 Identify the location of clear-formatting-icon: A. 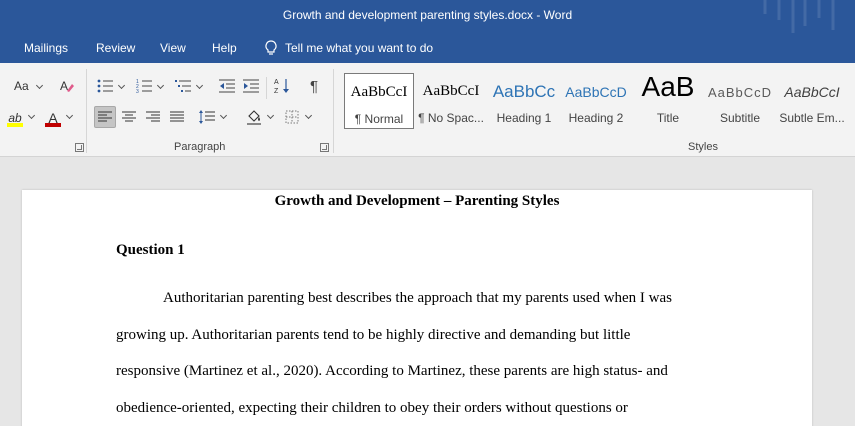
(67, 86).